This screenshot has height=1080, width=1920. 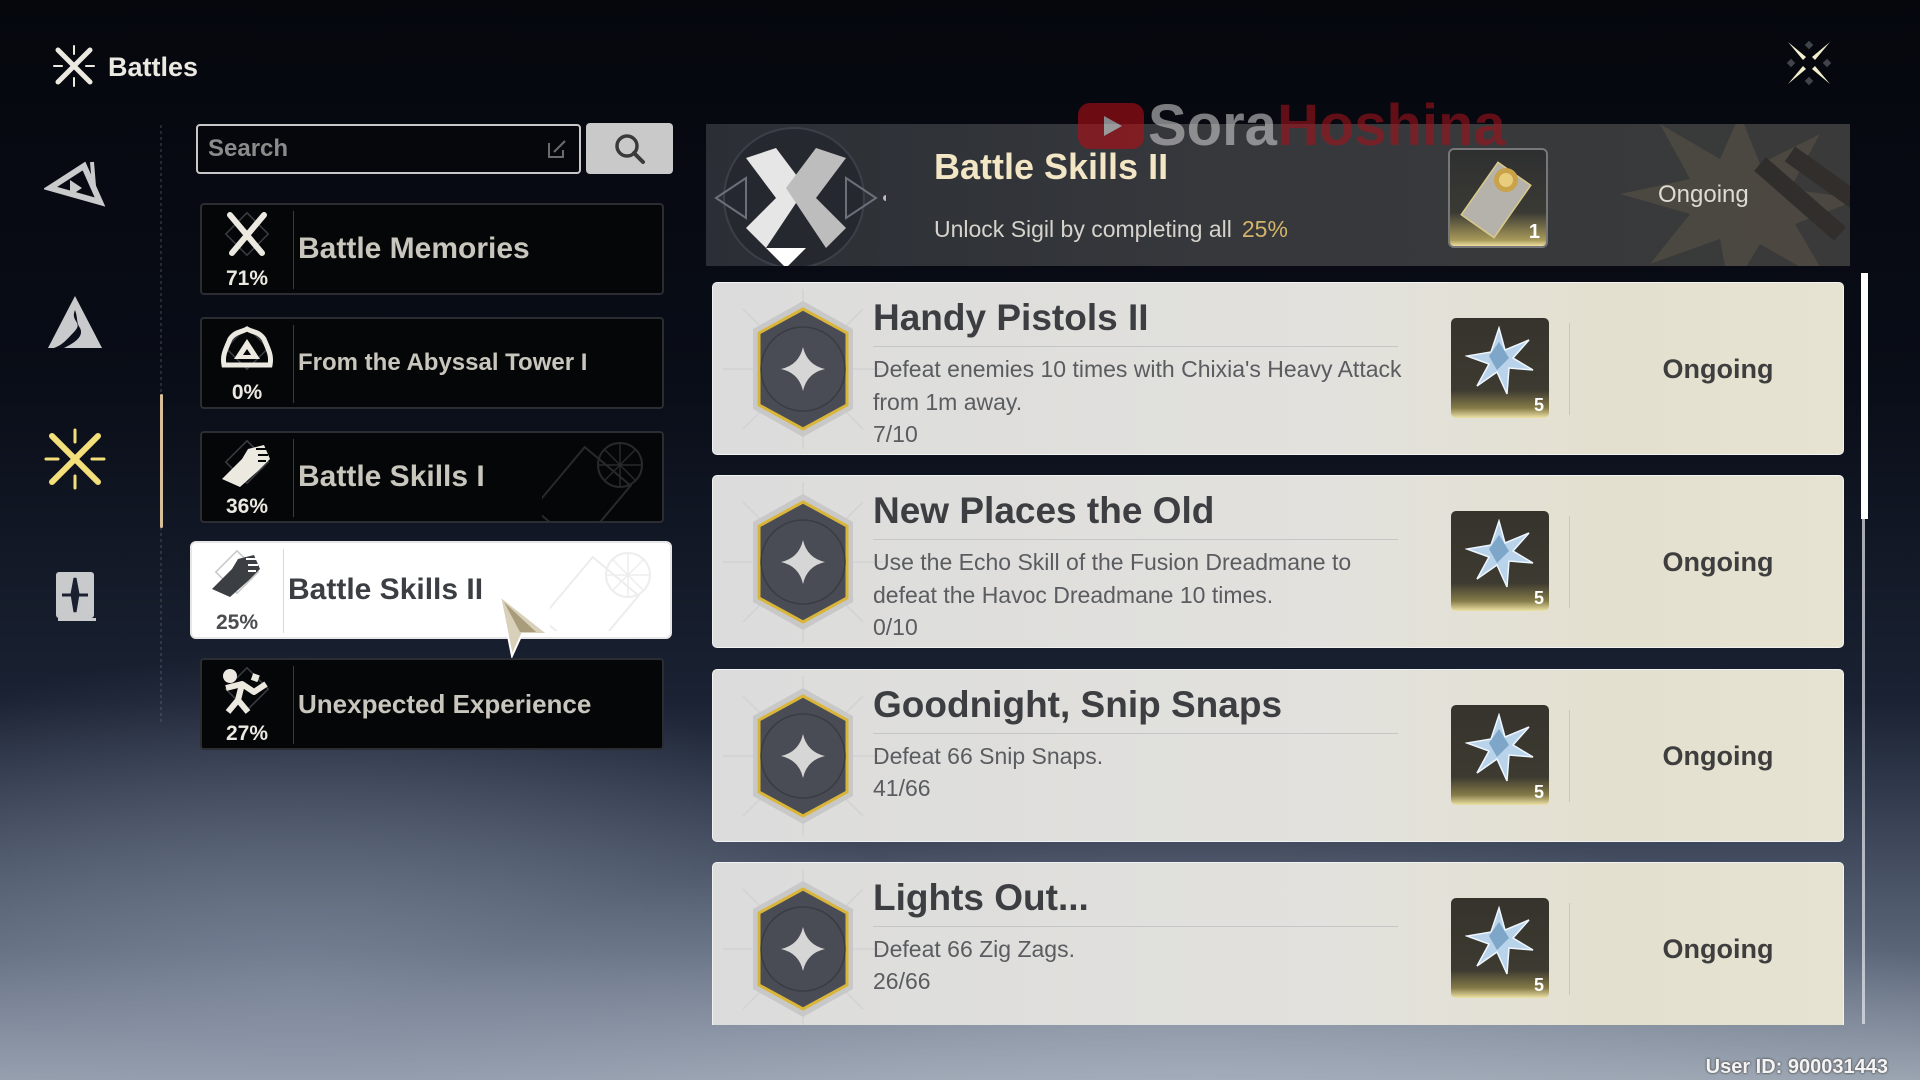 What do you see at coordinates (386, 589) in the screenshot?
I see `category-label: Battle Skills II` at bounding box center [386, 589].